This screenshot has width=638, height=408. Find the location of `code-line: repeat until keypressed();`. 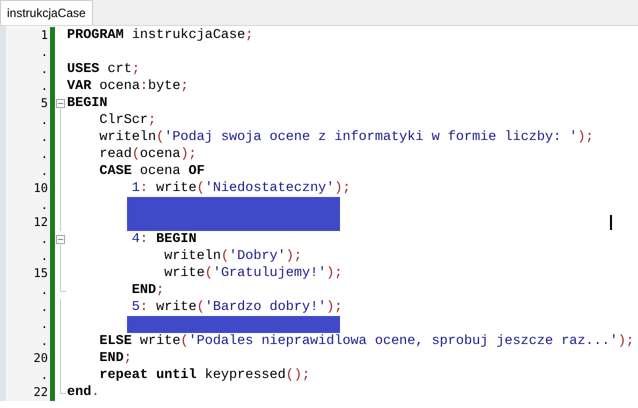

code-line: repeat until keypressed(); is located at coordinates (204, 375).